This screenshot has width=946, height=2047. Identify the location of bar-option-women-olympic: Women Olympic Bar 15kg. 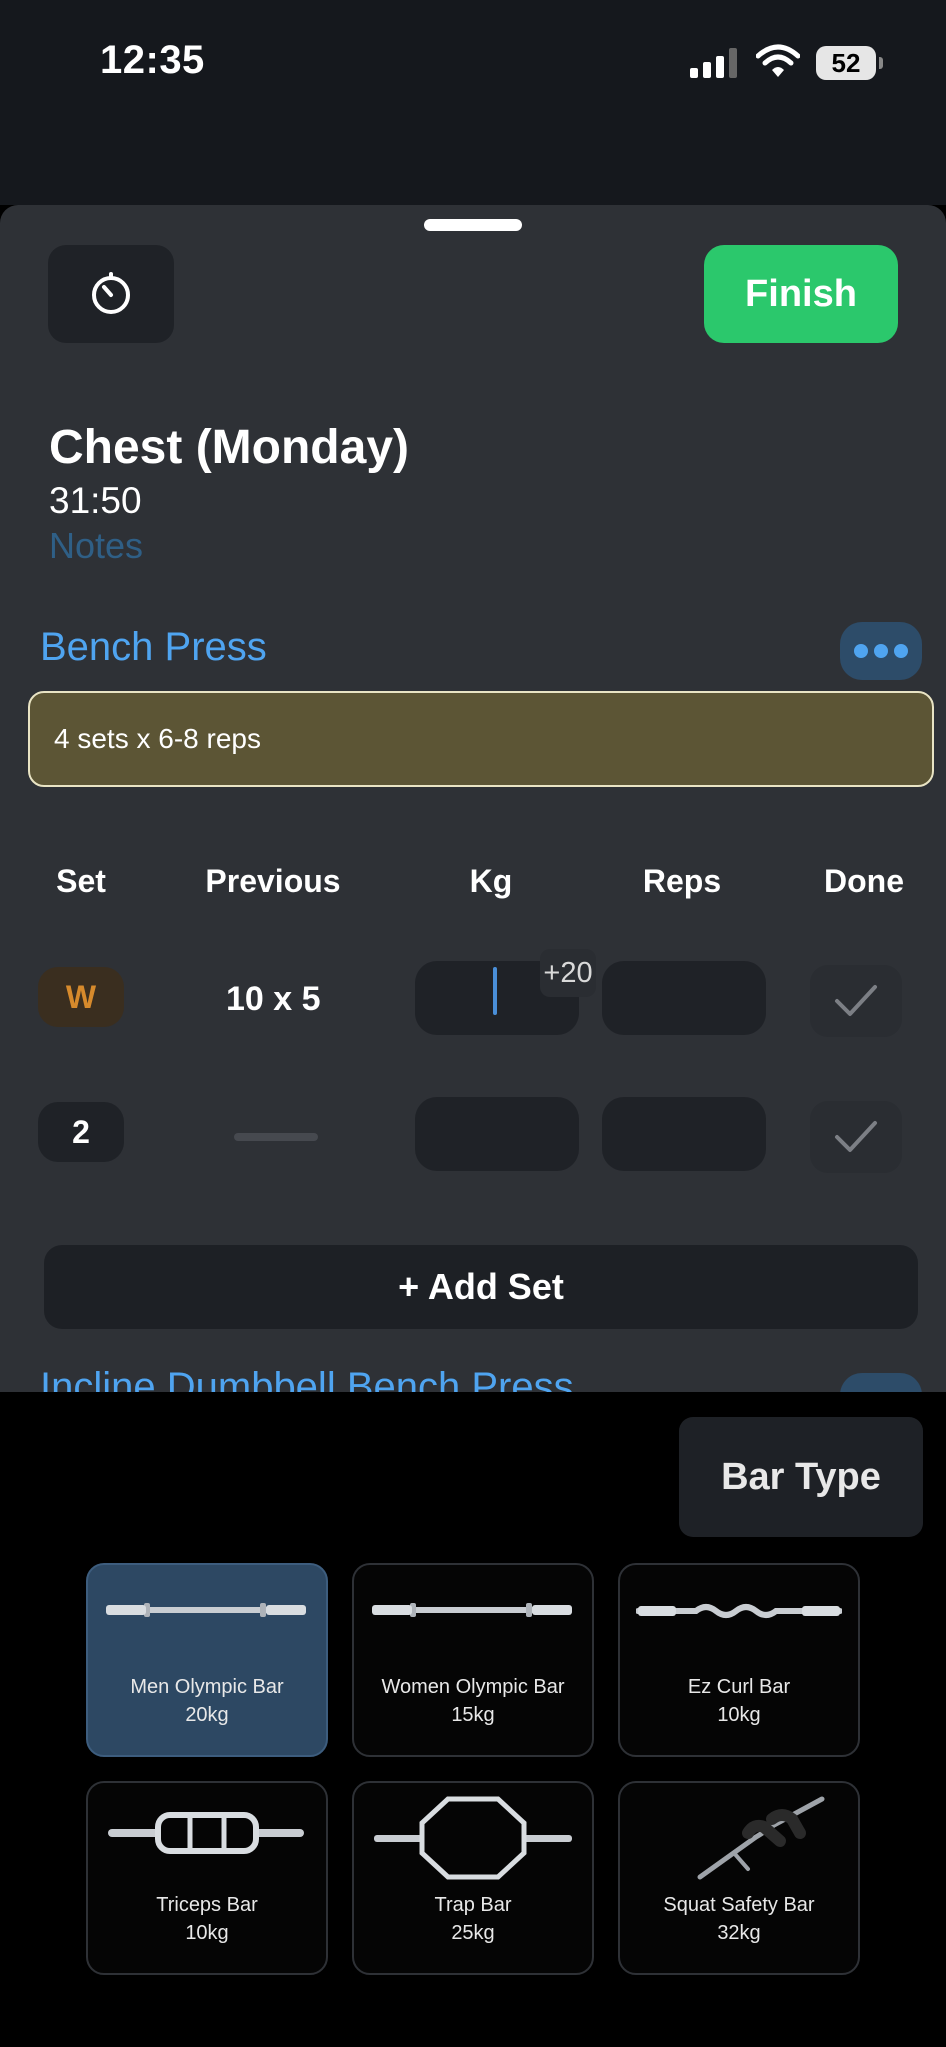
(473, 1660).